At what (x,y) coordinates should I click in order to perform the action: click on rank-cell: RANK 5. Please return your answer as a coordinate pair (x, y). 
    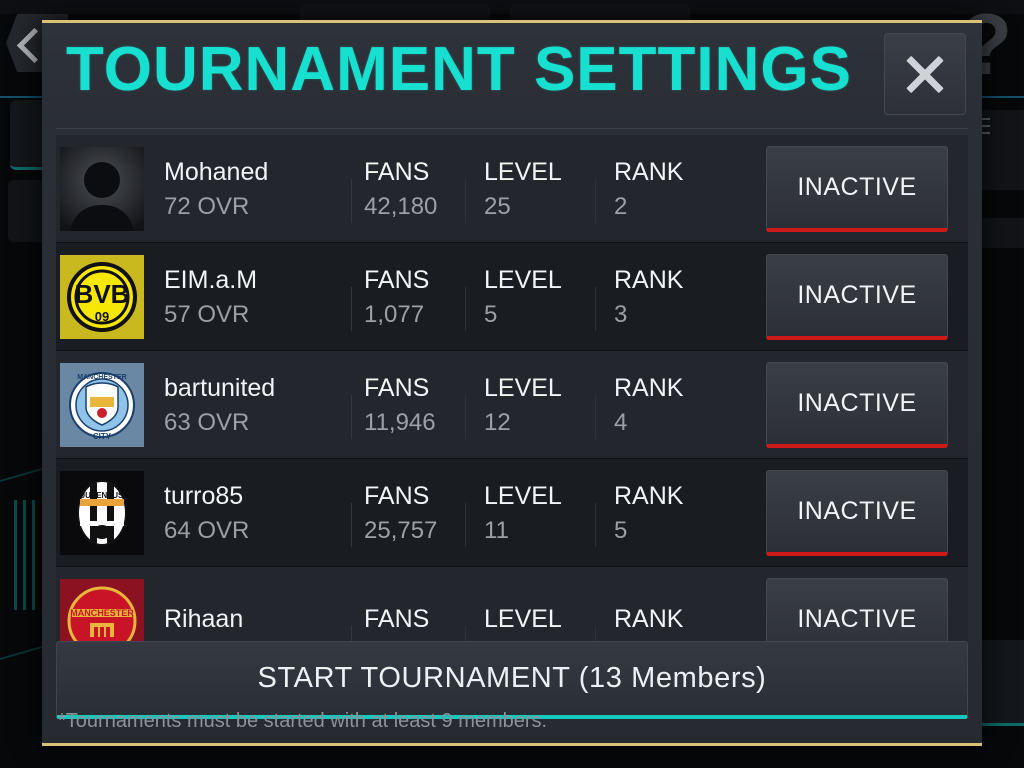
    Looking at the image, I should click on (689, 513).